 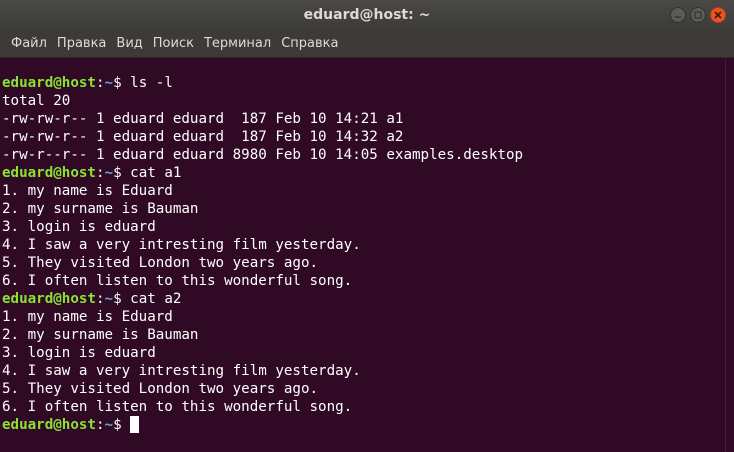 What do you see at coordinates (237, 44) in the screenshot?
I see `menu-terminal: Терминал` at bounding box center [237, 44].